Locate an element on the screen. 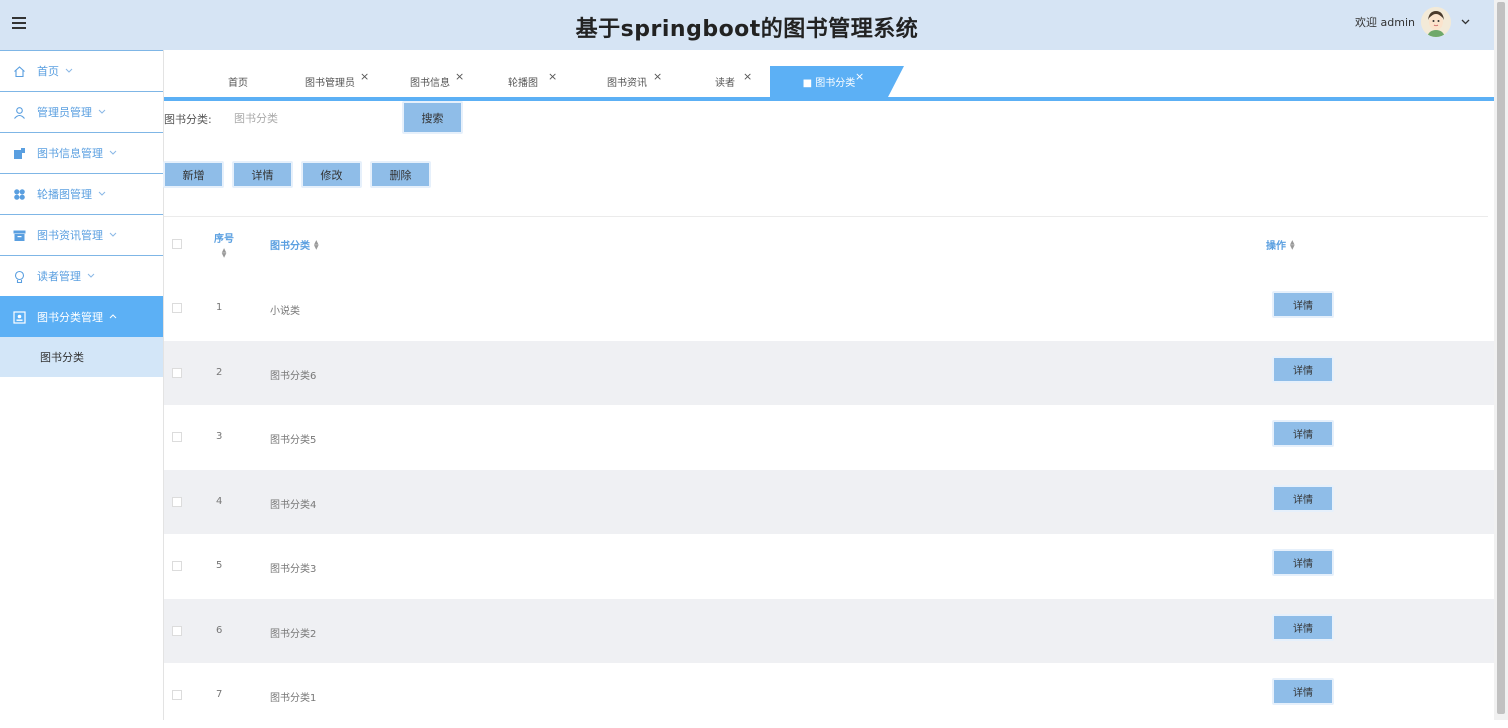 This screenshot has width=1508, height=728. tab-label: 轮播图 is located at coordinates (523, 83).